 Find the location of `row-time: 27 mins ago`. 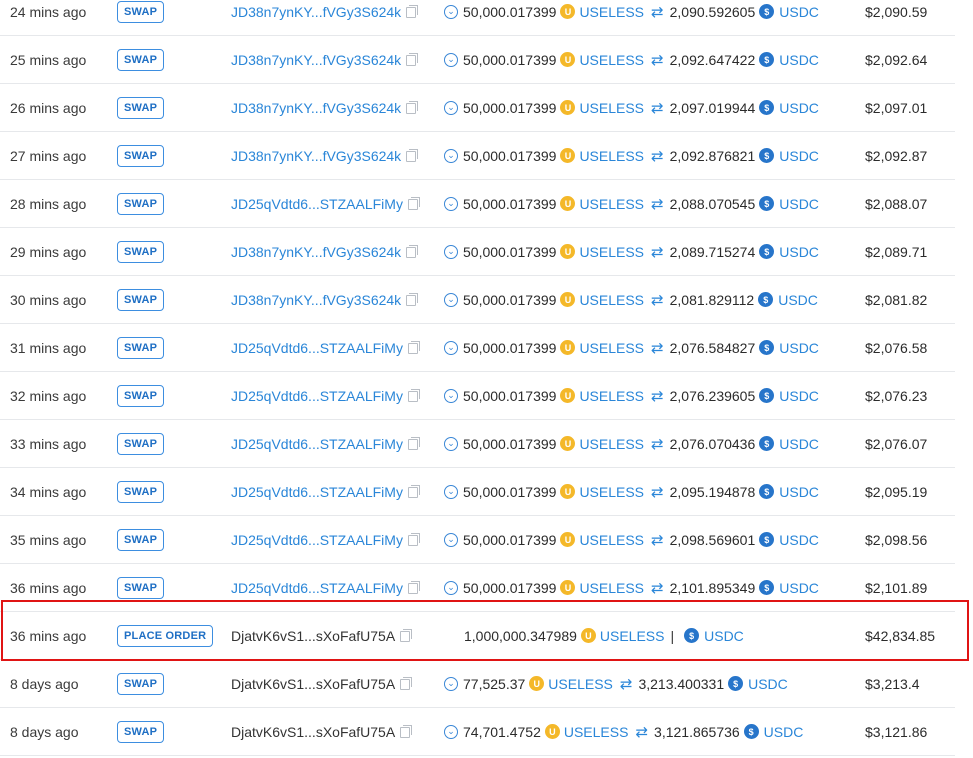

row-time: 27 mins ago is located at coordinates (48, 155).